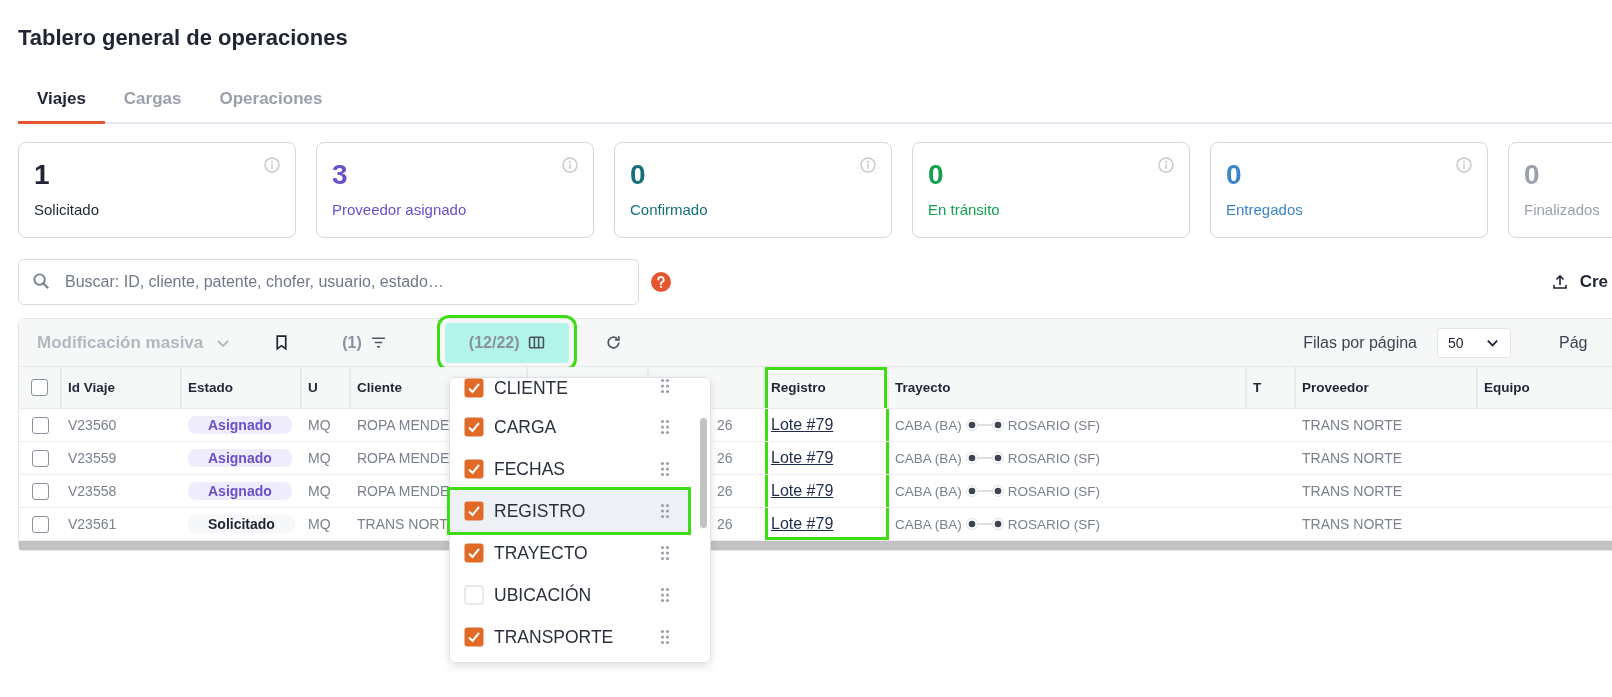 The height and width of the screenshot is (697, 1612). I want to click on column-header: Id Viaje, so click(92, 387).